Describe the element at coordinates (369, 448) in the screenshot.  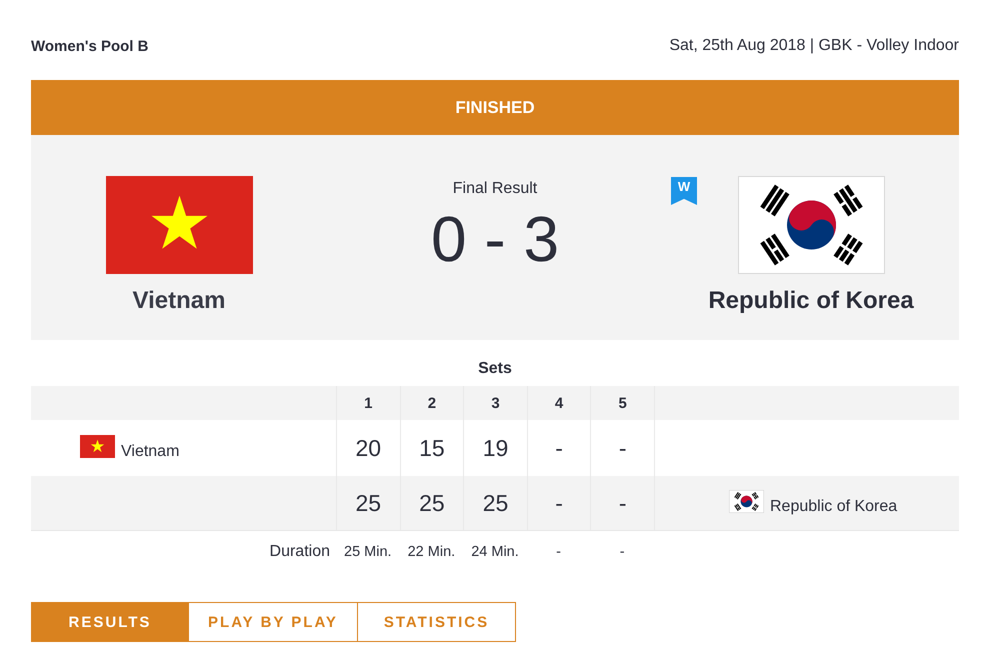
I see `set-score: 20` at that location.